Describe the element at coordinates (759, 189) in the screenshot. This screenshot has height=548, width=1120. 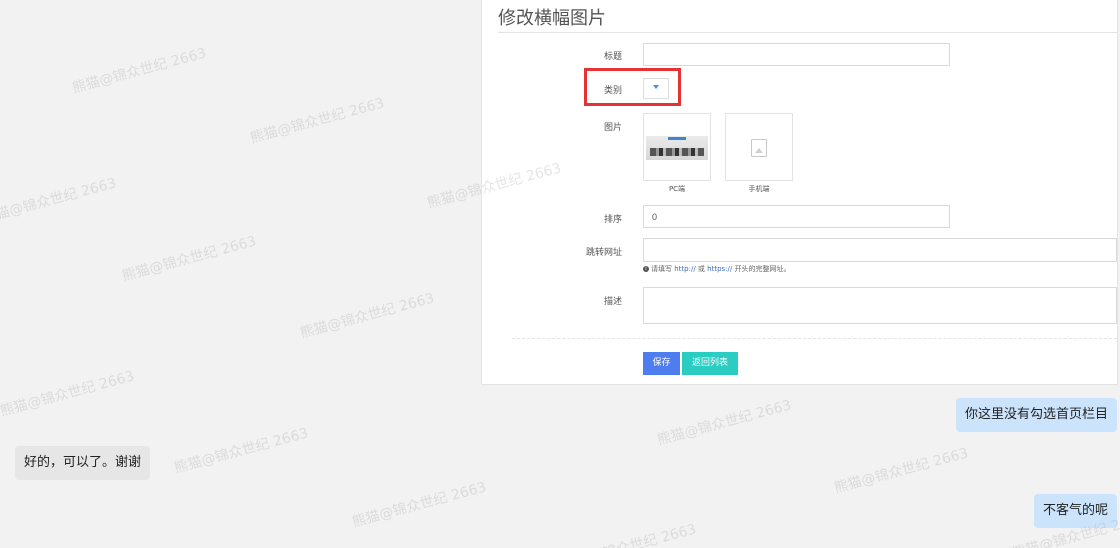
I see `mobile-caption: 手机端` at that location.